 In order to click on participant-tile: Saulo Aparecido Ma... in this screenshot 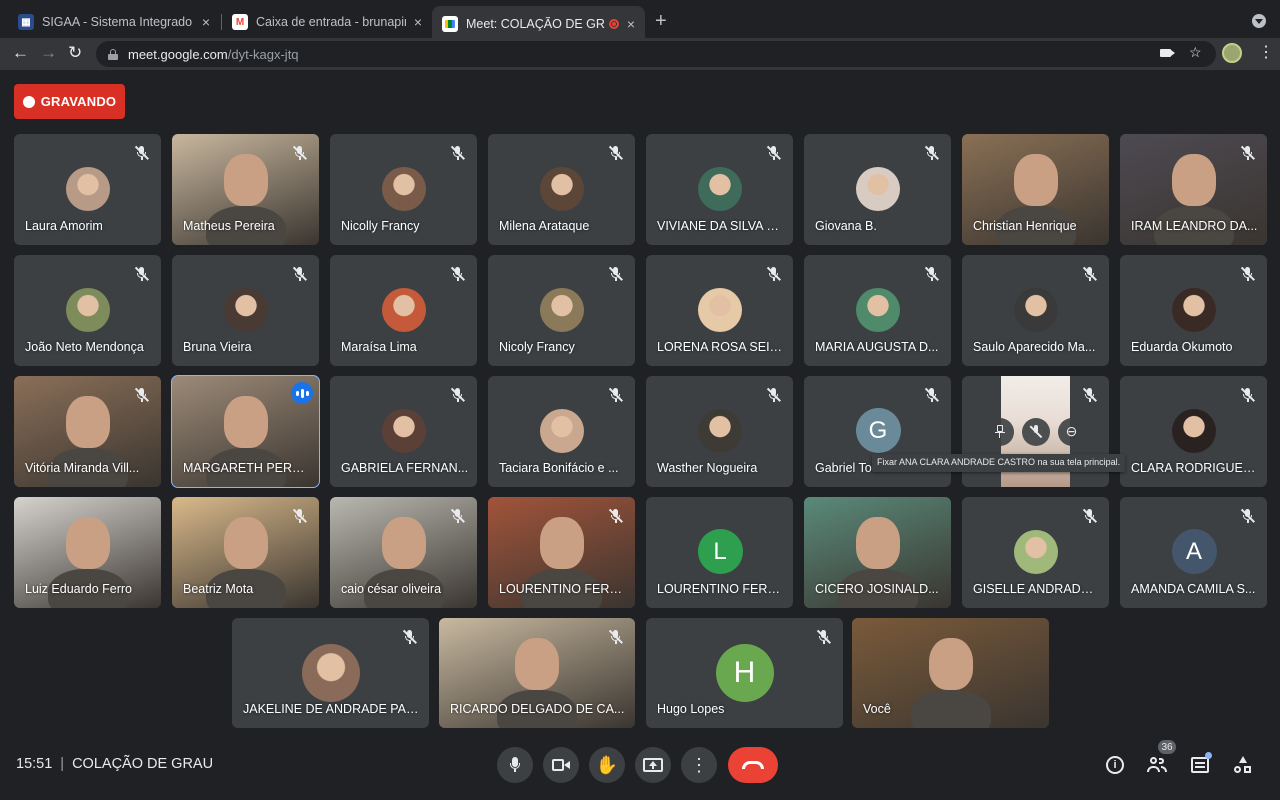, I will do `click(1035, 310)`.